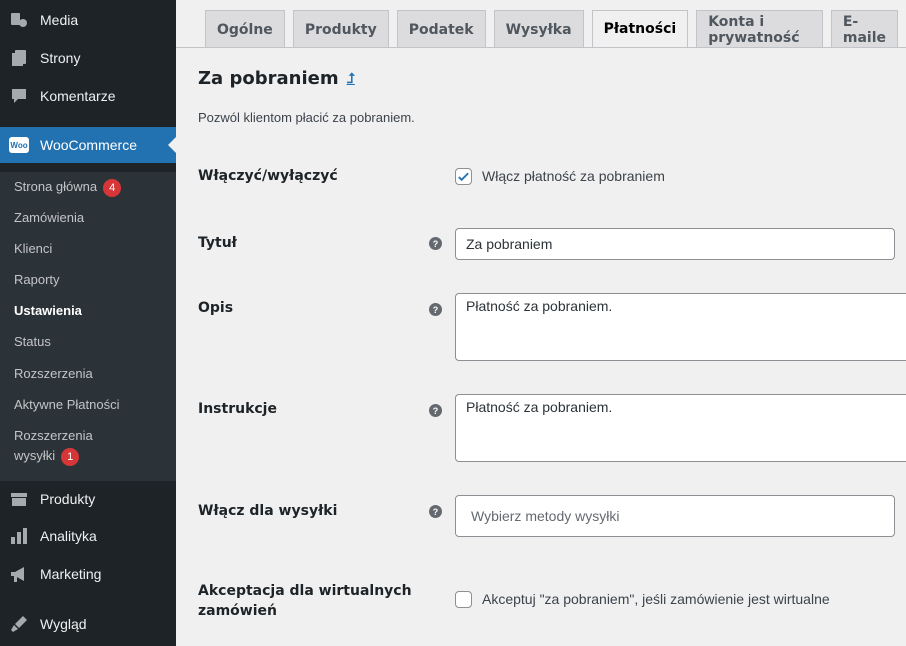  What do you see at coordinates (48, 311) in the screenshot?
I see `submenu-settings: Ustawienia` at bounding box center [48, 311].